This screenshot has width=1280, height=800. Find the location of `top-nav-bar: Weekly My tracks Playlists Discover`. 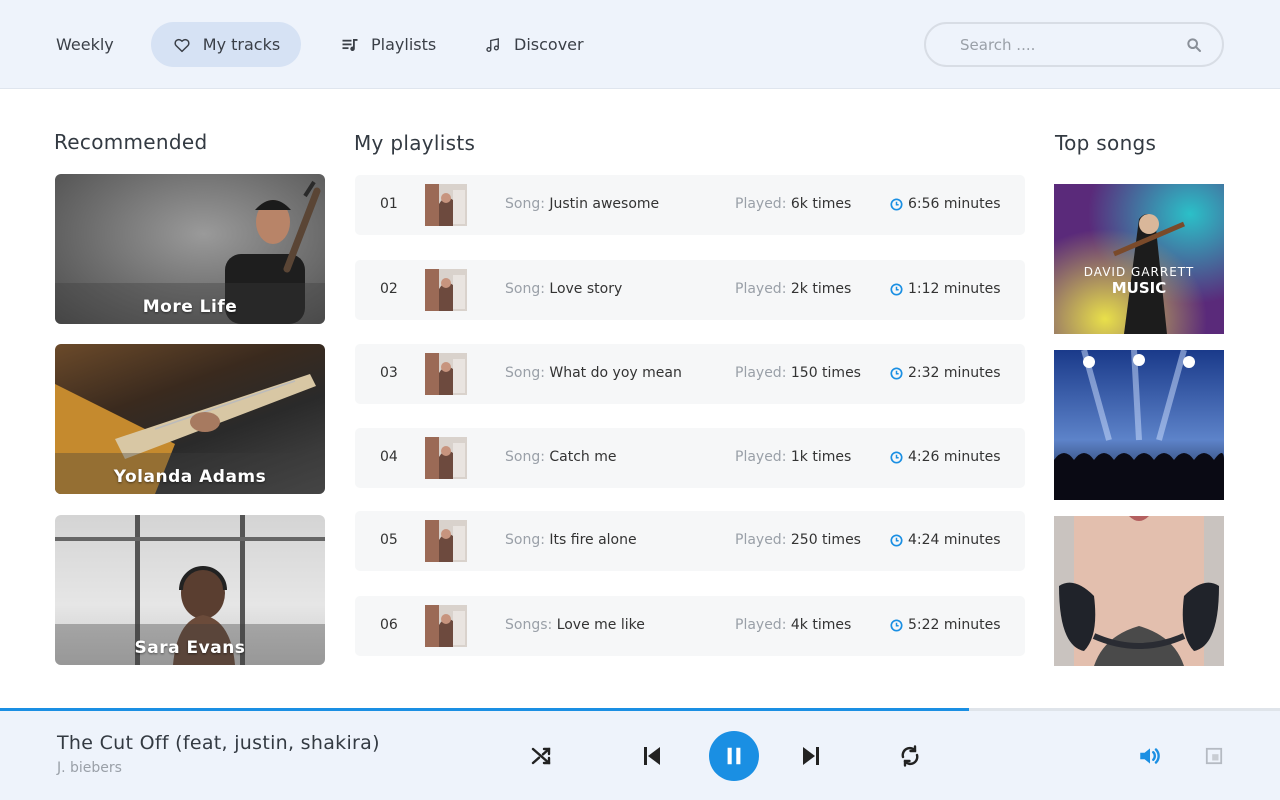

top-nav-bar: Weekly My tracks Playlists Discover is located at coordinates (640, 44).